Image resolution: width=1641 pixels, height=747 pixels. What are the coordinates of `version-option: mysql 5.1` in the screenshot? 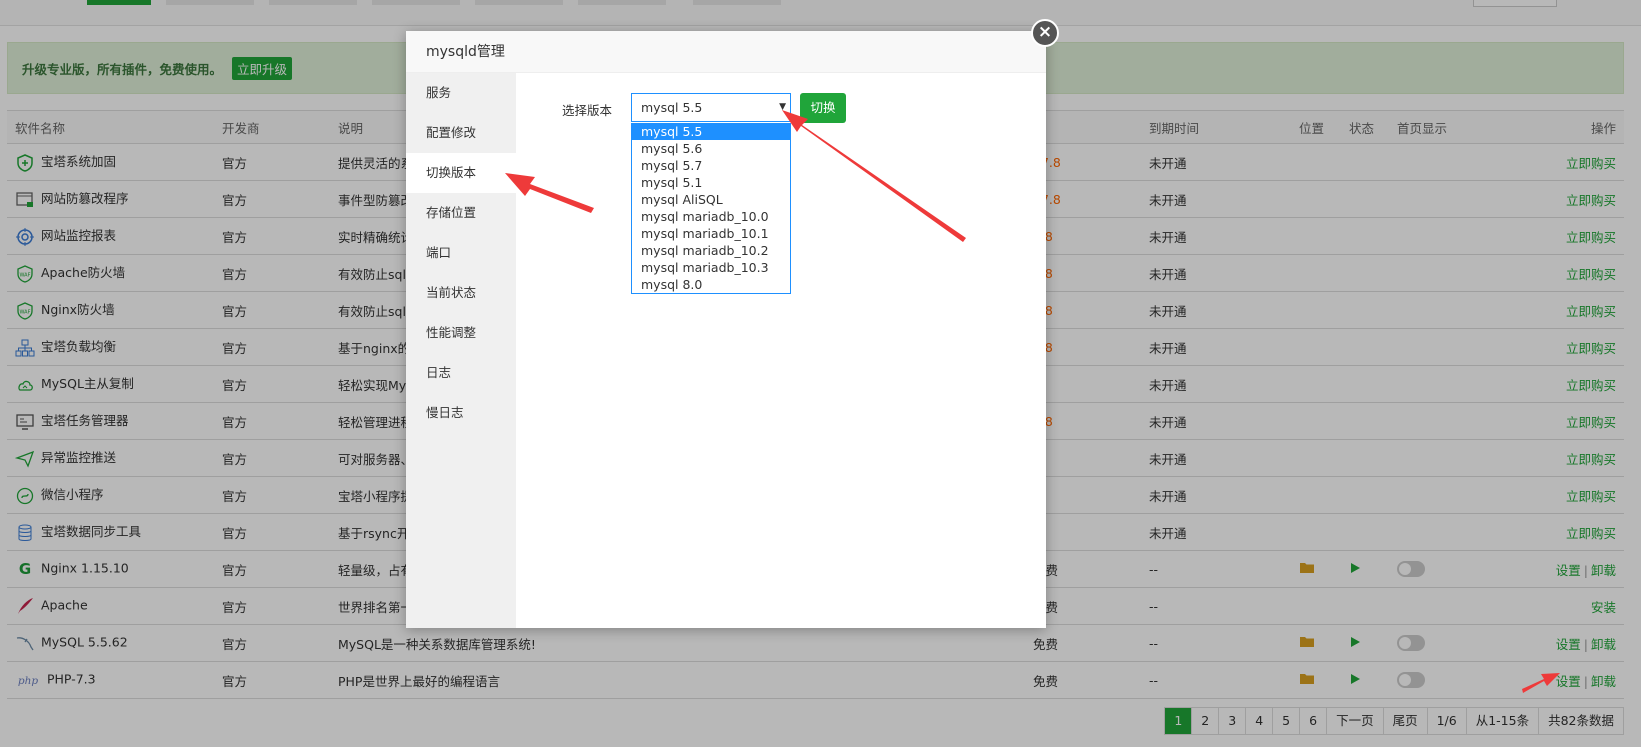 It's located at (711, 182).